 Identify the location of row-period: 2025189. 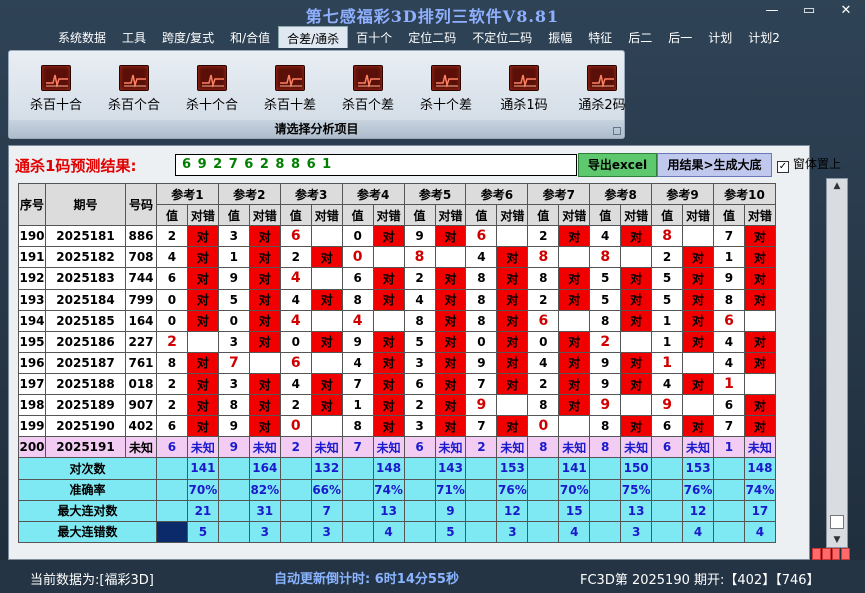
(85, 405).